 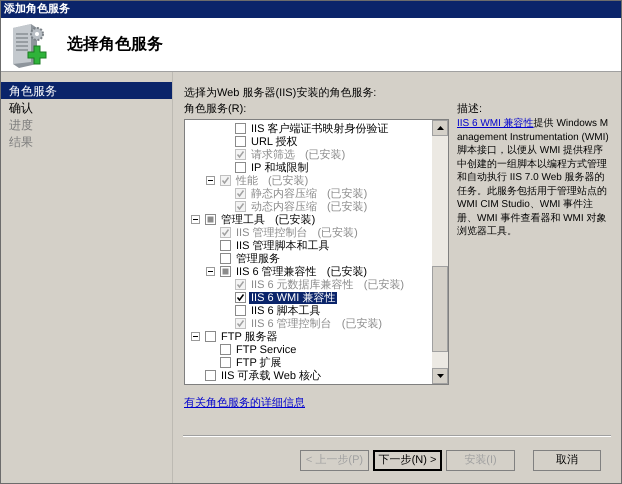 What do you see at coordinates (244, 403) in the screenshot?
I see `more-info-link: 有关角色服务的详细信息` at bounding box center [244, 403].